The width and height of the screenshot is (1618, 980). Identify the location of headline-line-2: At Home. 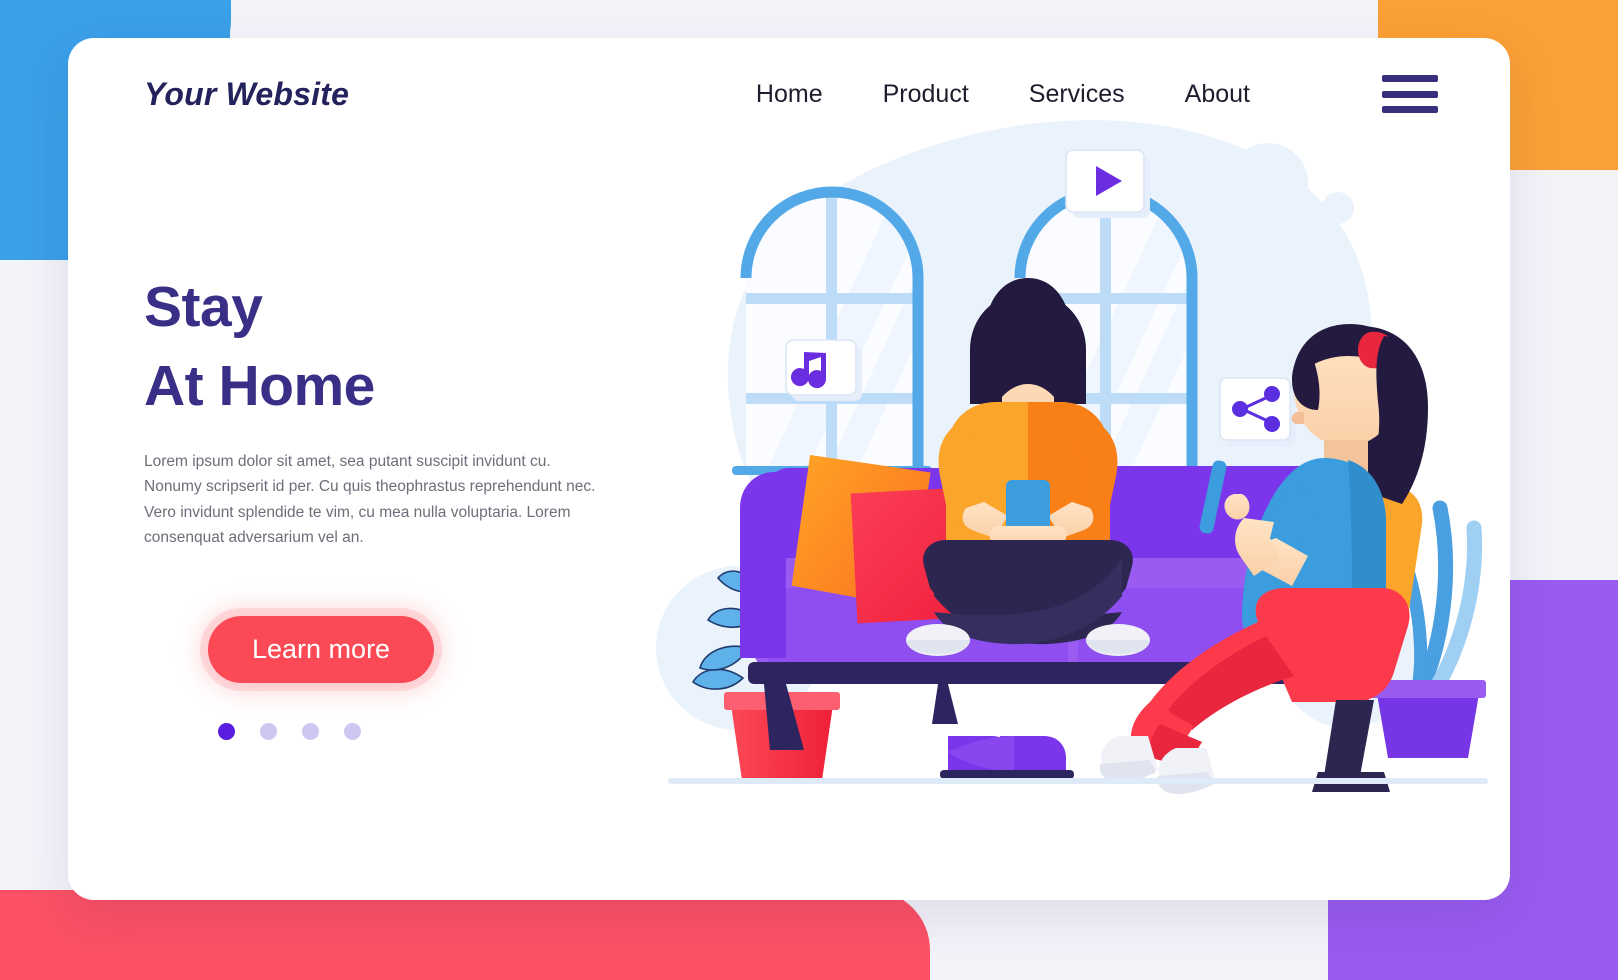
(259, 385).